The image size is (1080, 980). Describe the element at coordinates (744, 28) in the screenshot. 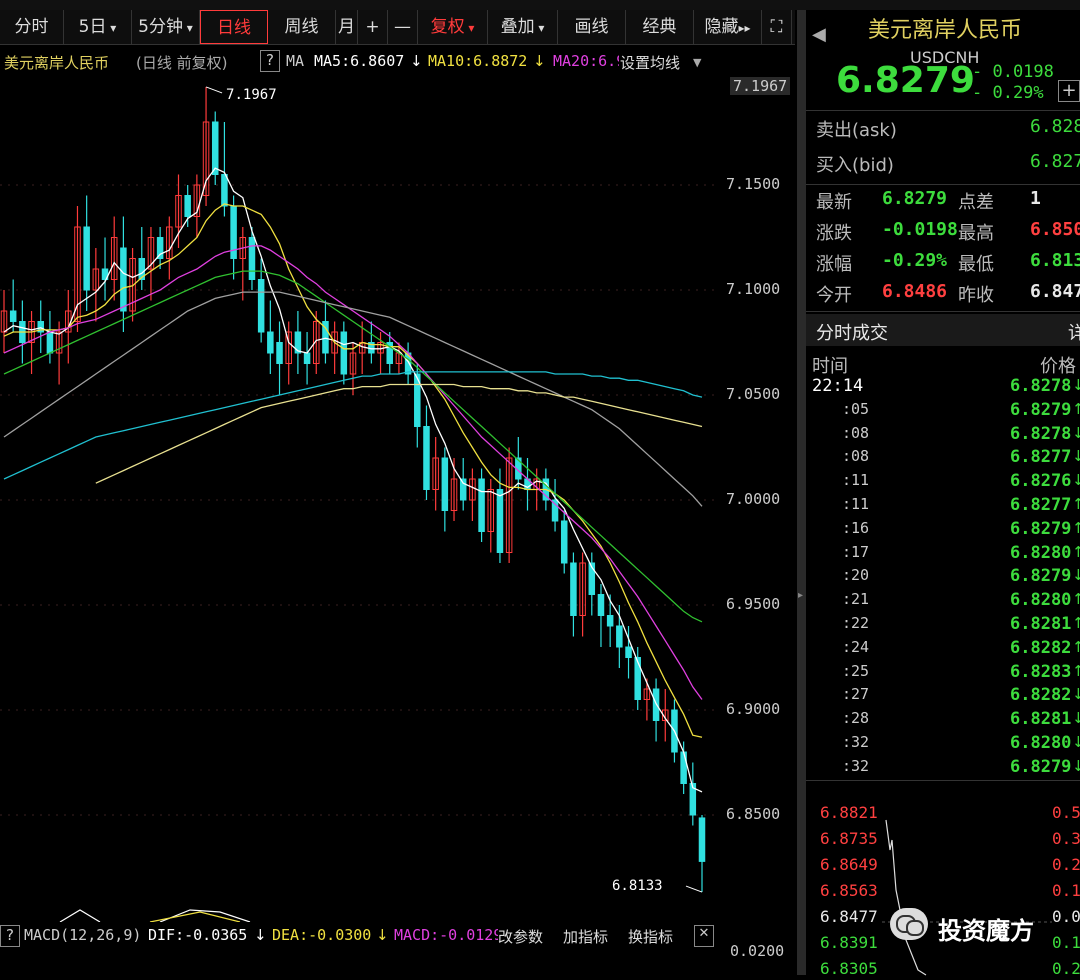

I see `more-arrows-icon: ▸▸` at that location.